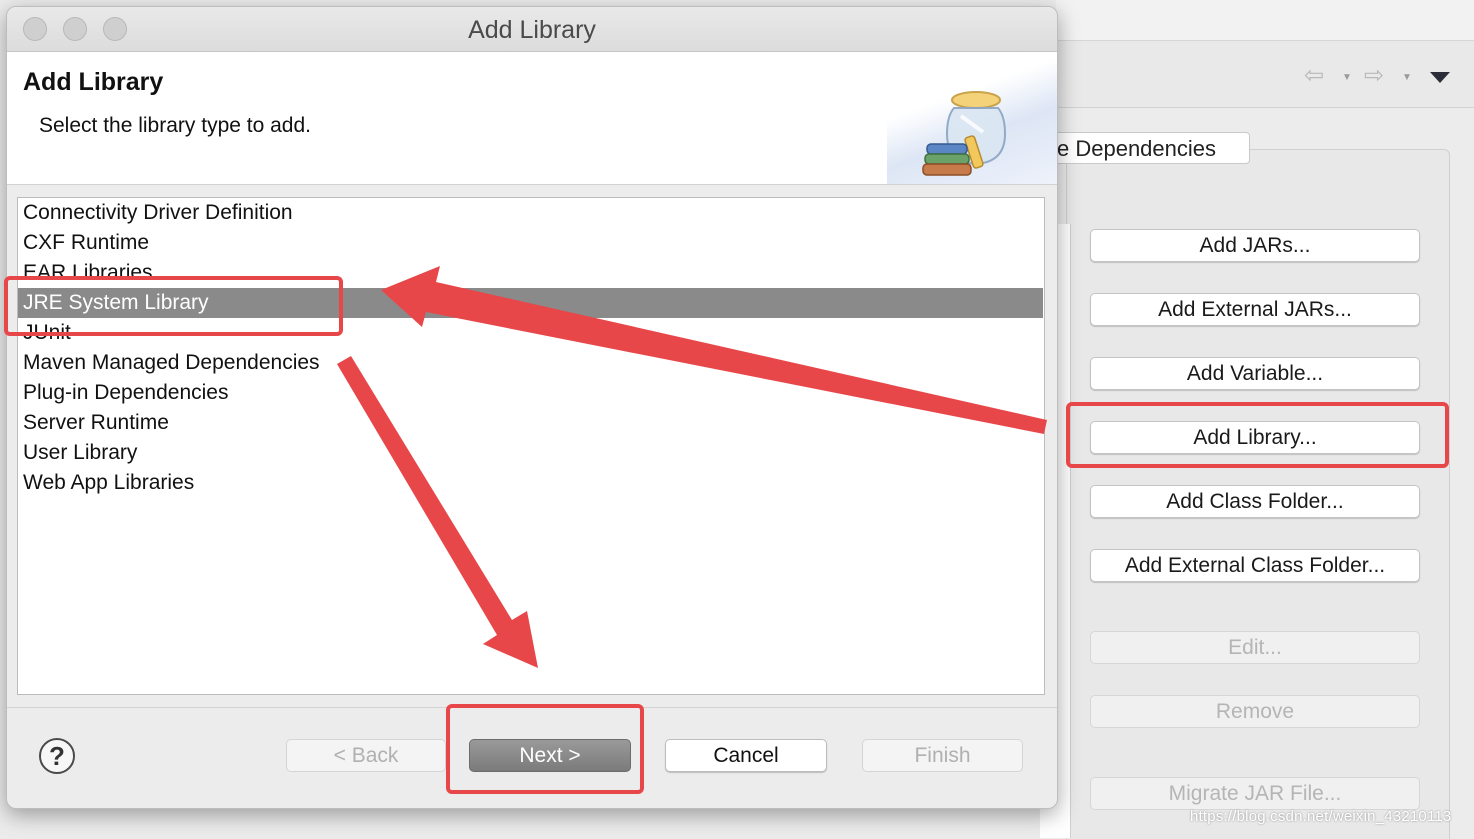  Describe the element at coordinates (714, 350) in the screenshot. I see `arrow-to-jre-library` at that location.